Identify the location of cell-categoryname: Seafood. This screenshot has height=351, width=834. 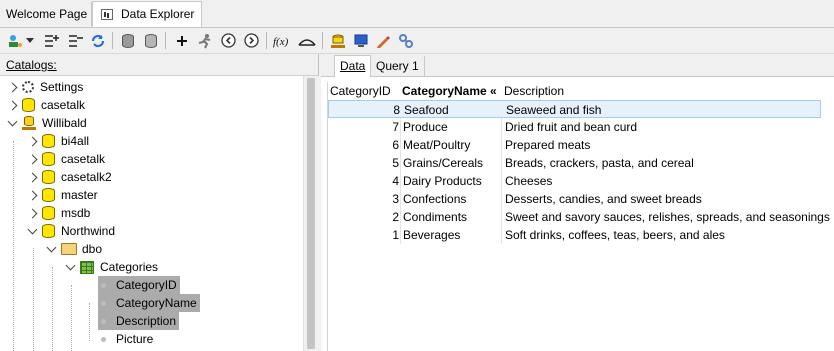
(426, 110).